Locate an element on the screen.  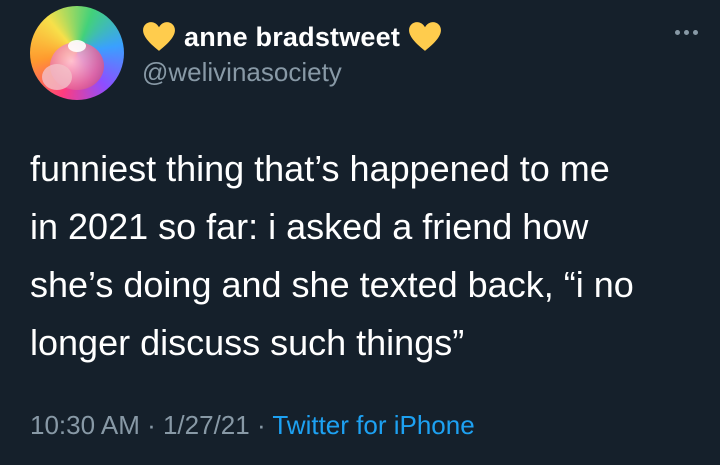
tweet-time: 10:30 AM is located at coordinates (85, 425).